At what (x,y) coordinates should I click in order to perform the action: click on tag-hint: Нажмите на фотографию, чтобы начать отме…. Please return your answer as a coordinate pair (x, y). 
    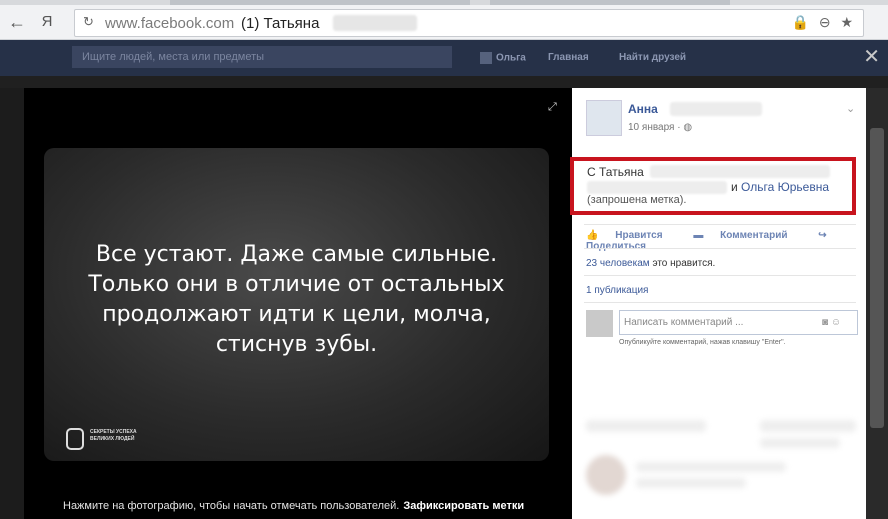
    Looking at the image, I should click on (294, 506).